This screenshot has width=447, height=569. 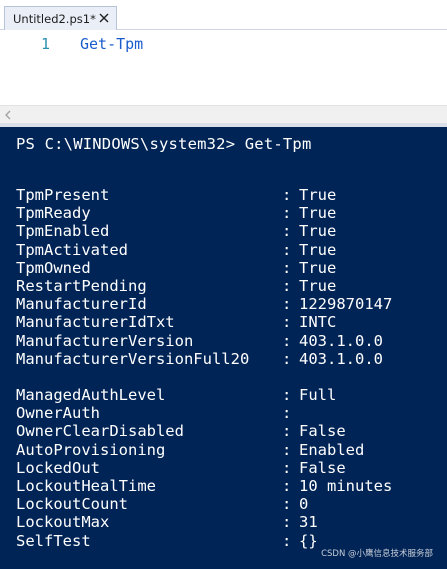 I want to click on property-name: SelfTest, so click(x=53, y=540).